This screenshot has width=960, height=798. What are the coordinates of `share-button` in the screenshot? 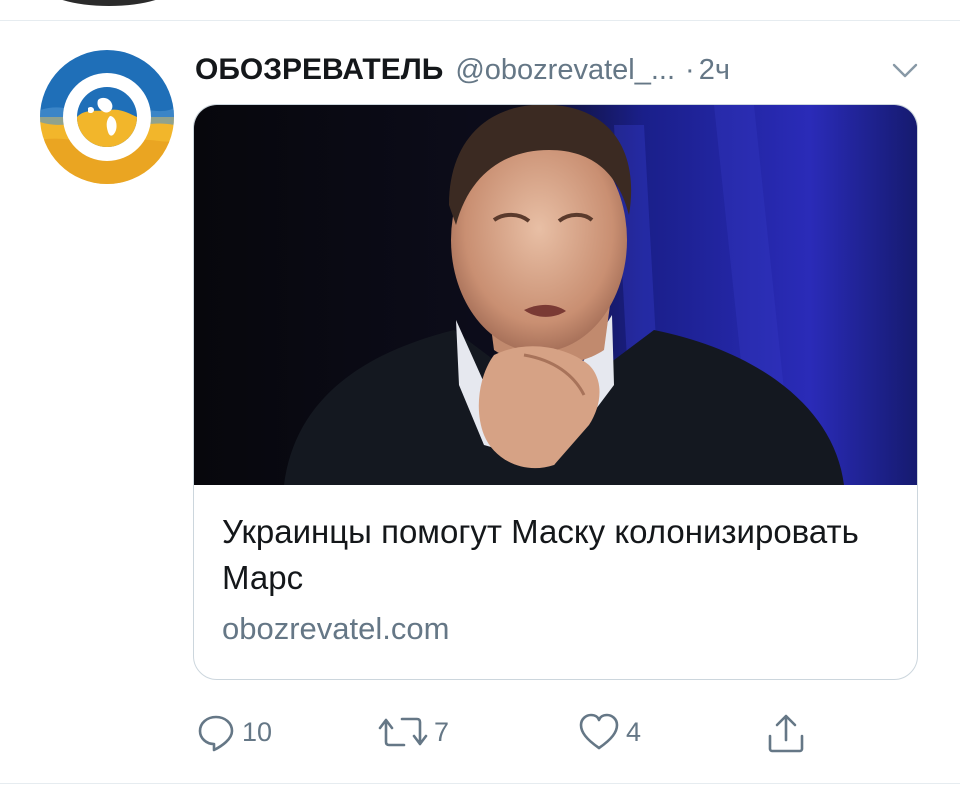 It's located at (786, 733).